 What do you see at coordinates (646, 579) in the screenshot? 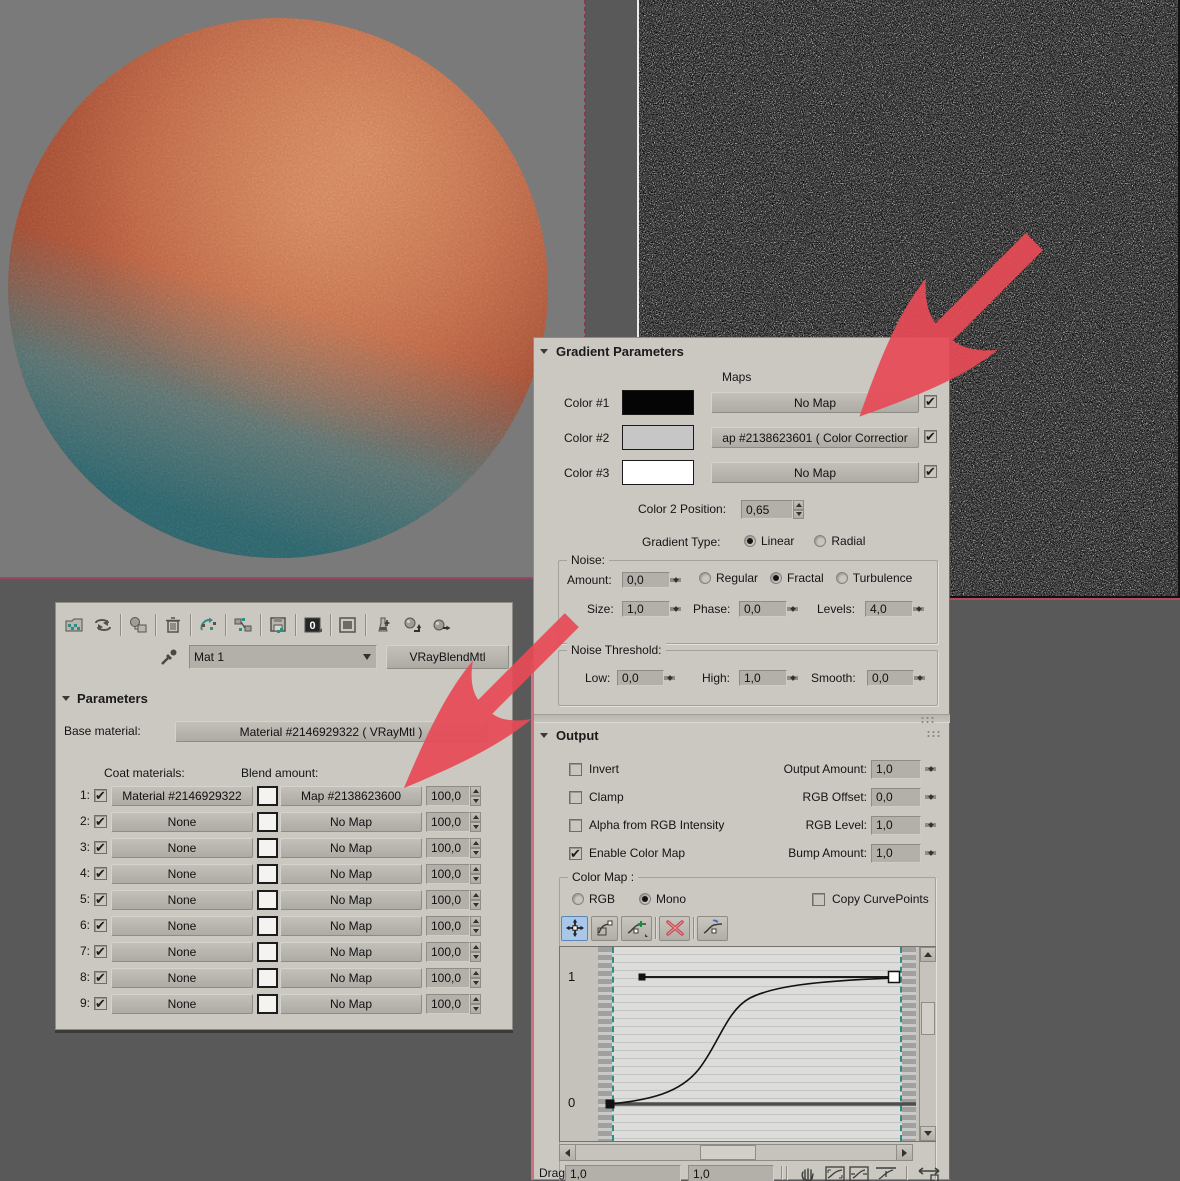
I see `noise-amount-value: 0,0` at bounding box center [646, 579].